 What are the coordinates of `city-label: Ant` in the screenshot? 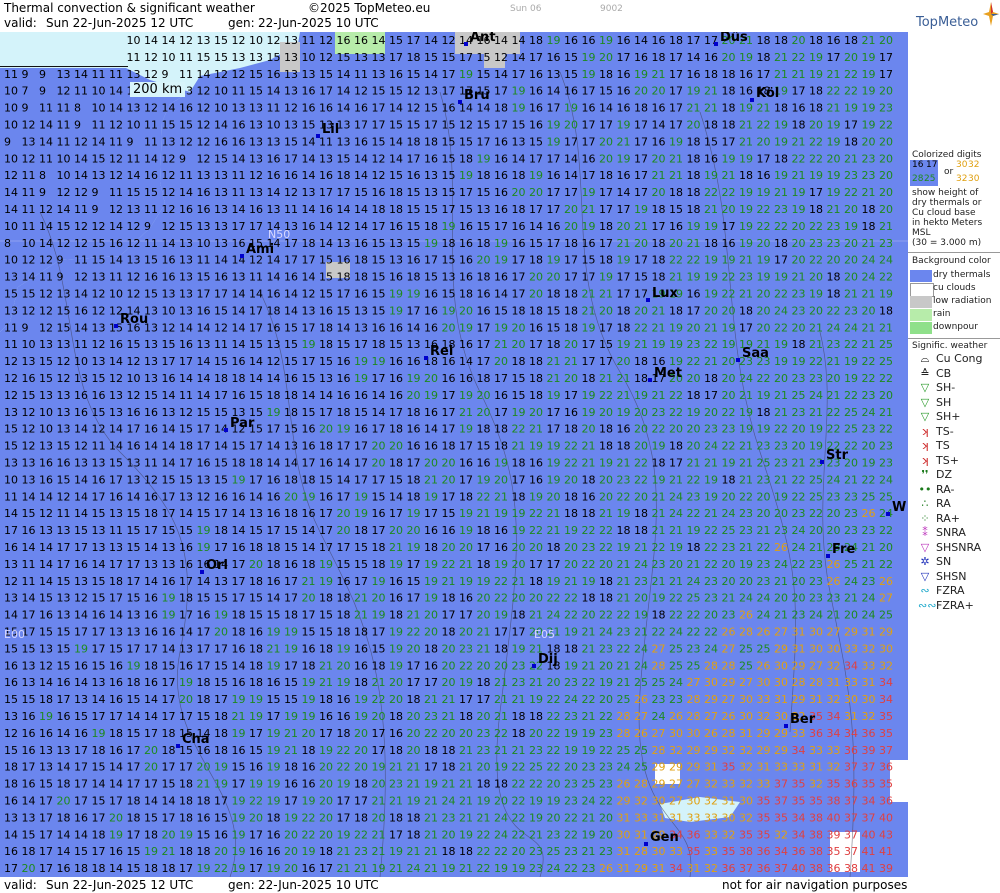 It's located at (483, 38).